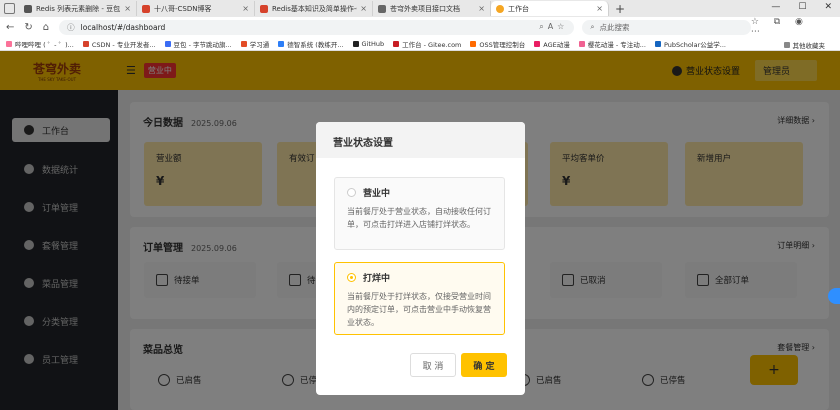 This screenshot has height=410, width=840. What do you see at coordinates (791, 27) in the screenshot?
I see `toolbar-icons: ☆ ⧉ ◉ ⋯` at bounding box center [791, 27].